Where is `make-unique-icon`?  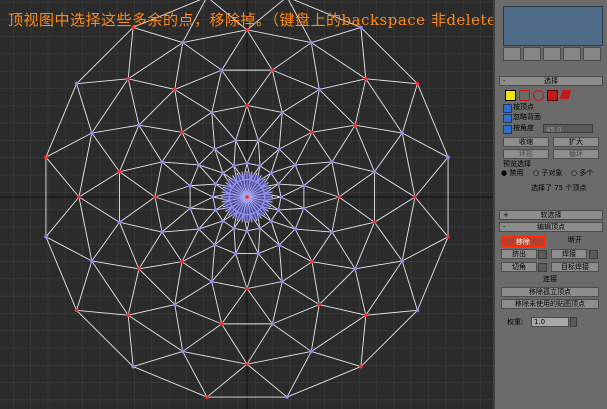 make-unique-icon is located at coordinates (552, 54).